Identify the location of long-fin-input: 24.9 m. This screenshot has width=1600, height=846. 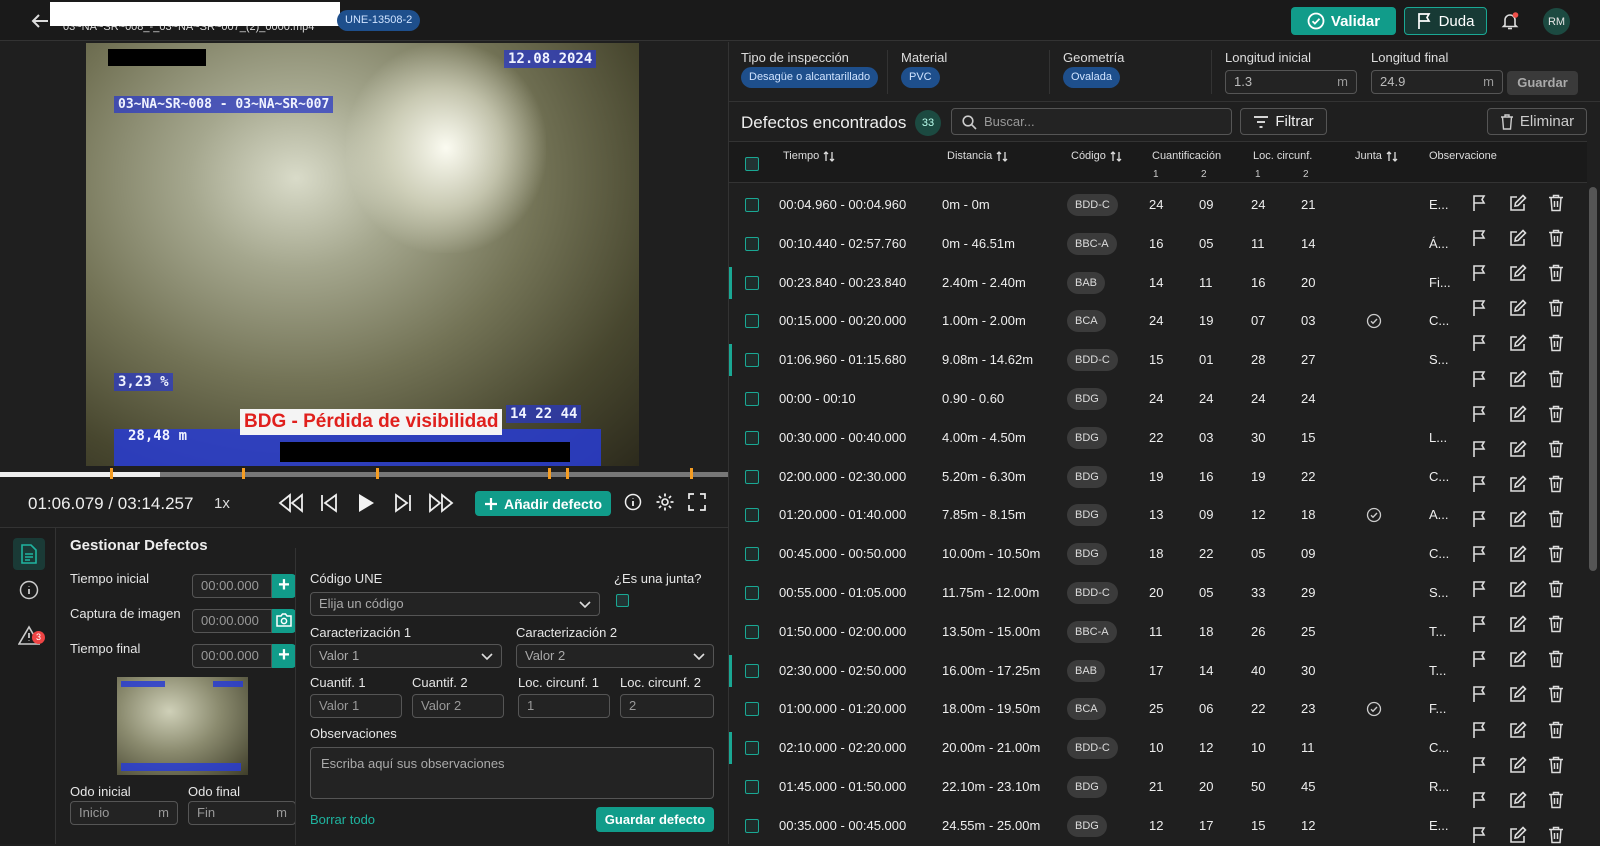
(1437, 82).